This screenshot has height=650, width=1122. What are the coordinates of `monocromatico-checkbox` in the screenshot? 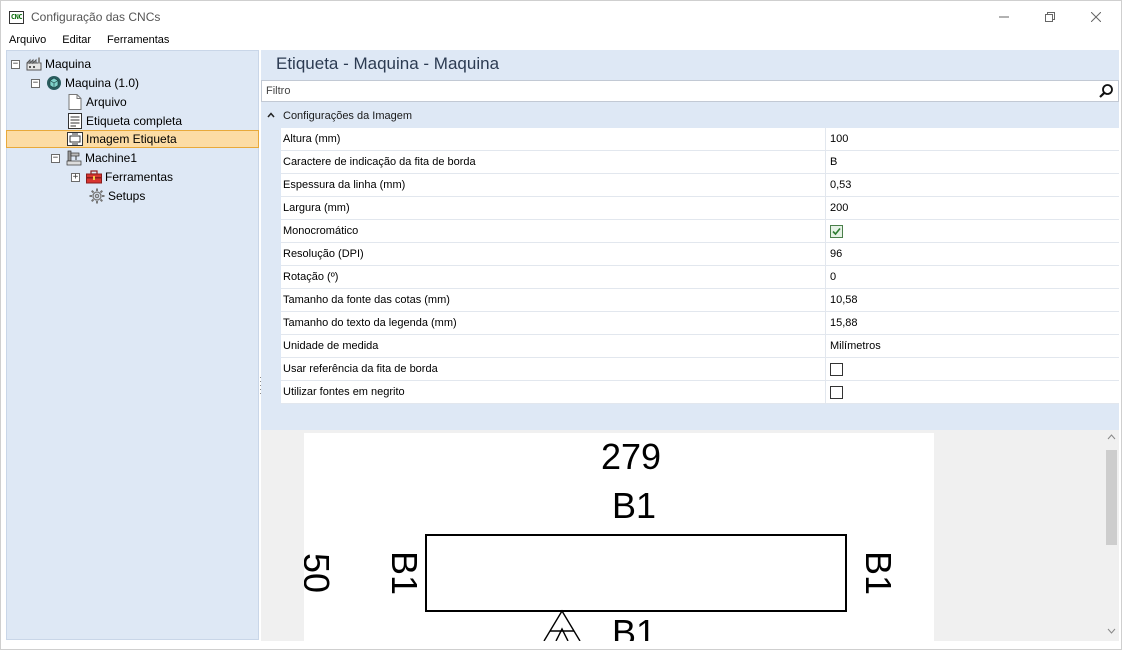 It's located at (836, 231).